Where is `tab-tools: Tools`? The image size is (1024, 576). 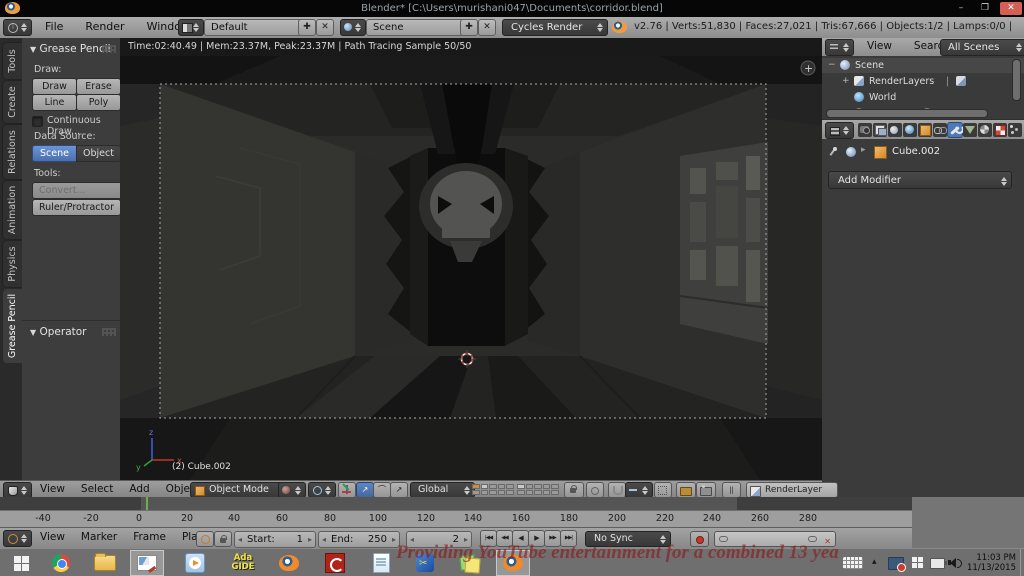 tab-tools: Tools is located at coordinates (12, 61).